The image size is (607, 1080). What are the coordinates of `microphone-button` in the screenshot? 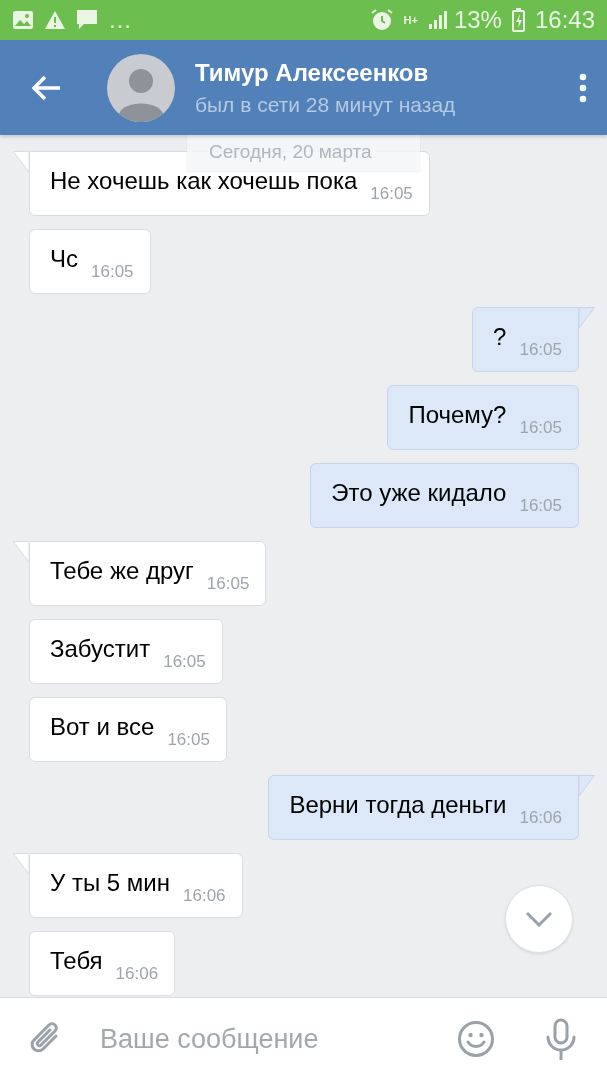 It's located at (561, 1039).